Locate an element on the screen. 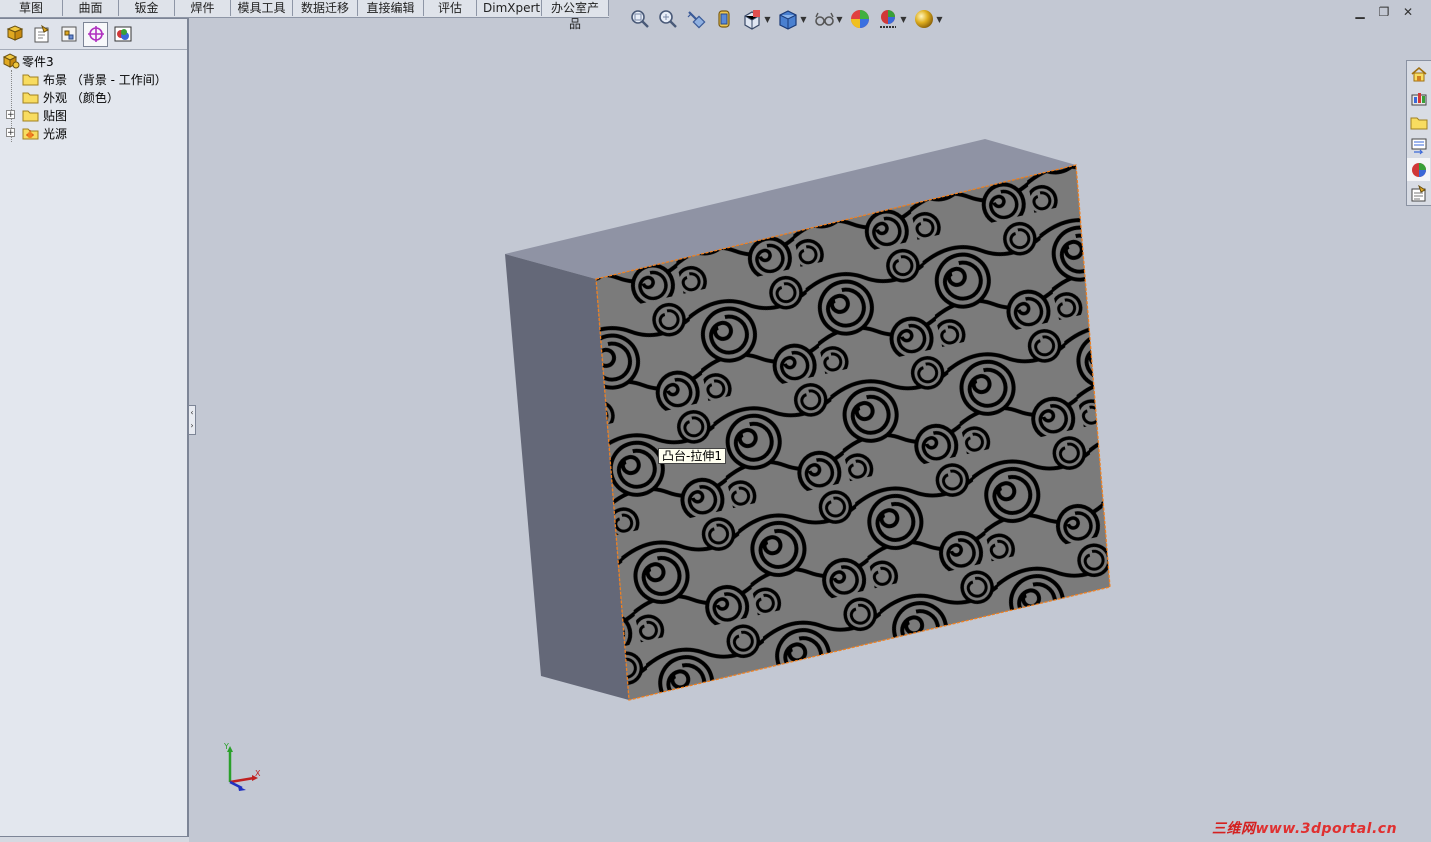  view-palette-tab is located at coordinates (1418, 145).